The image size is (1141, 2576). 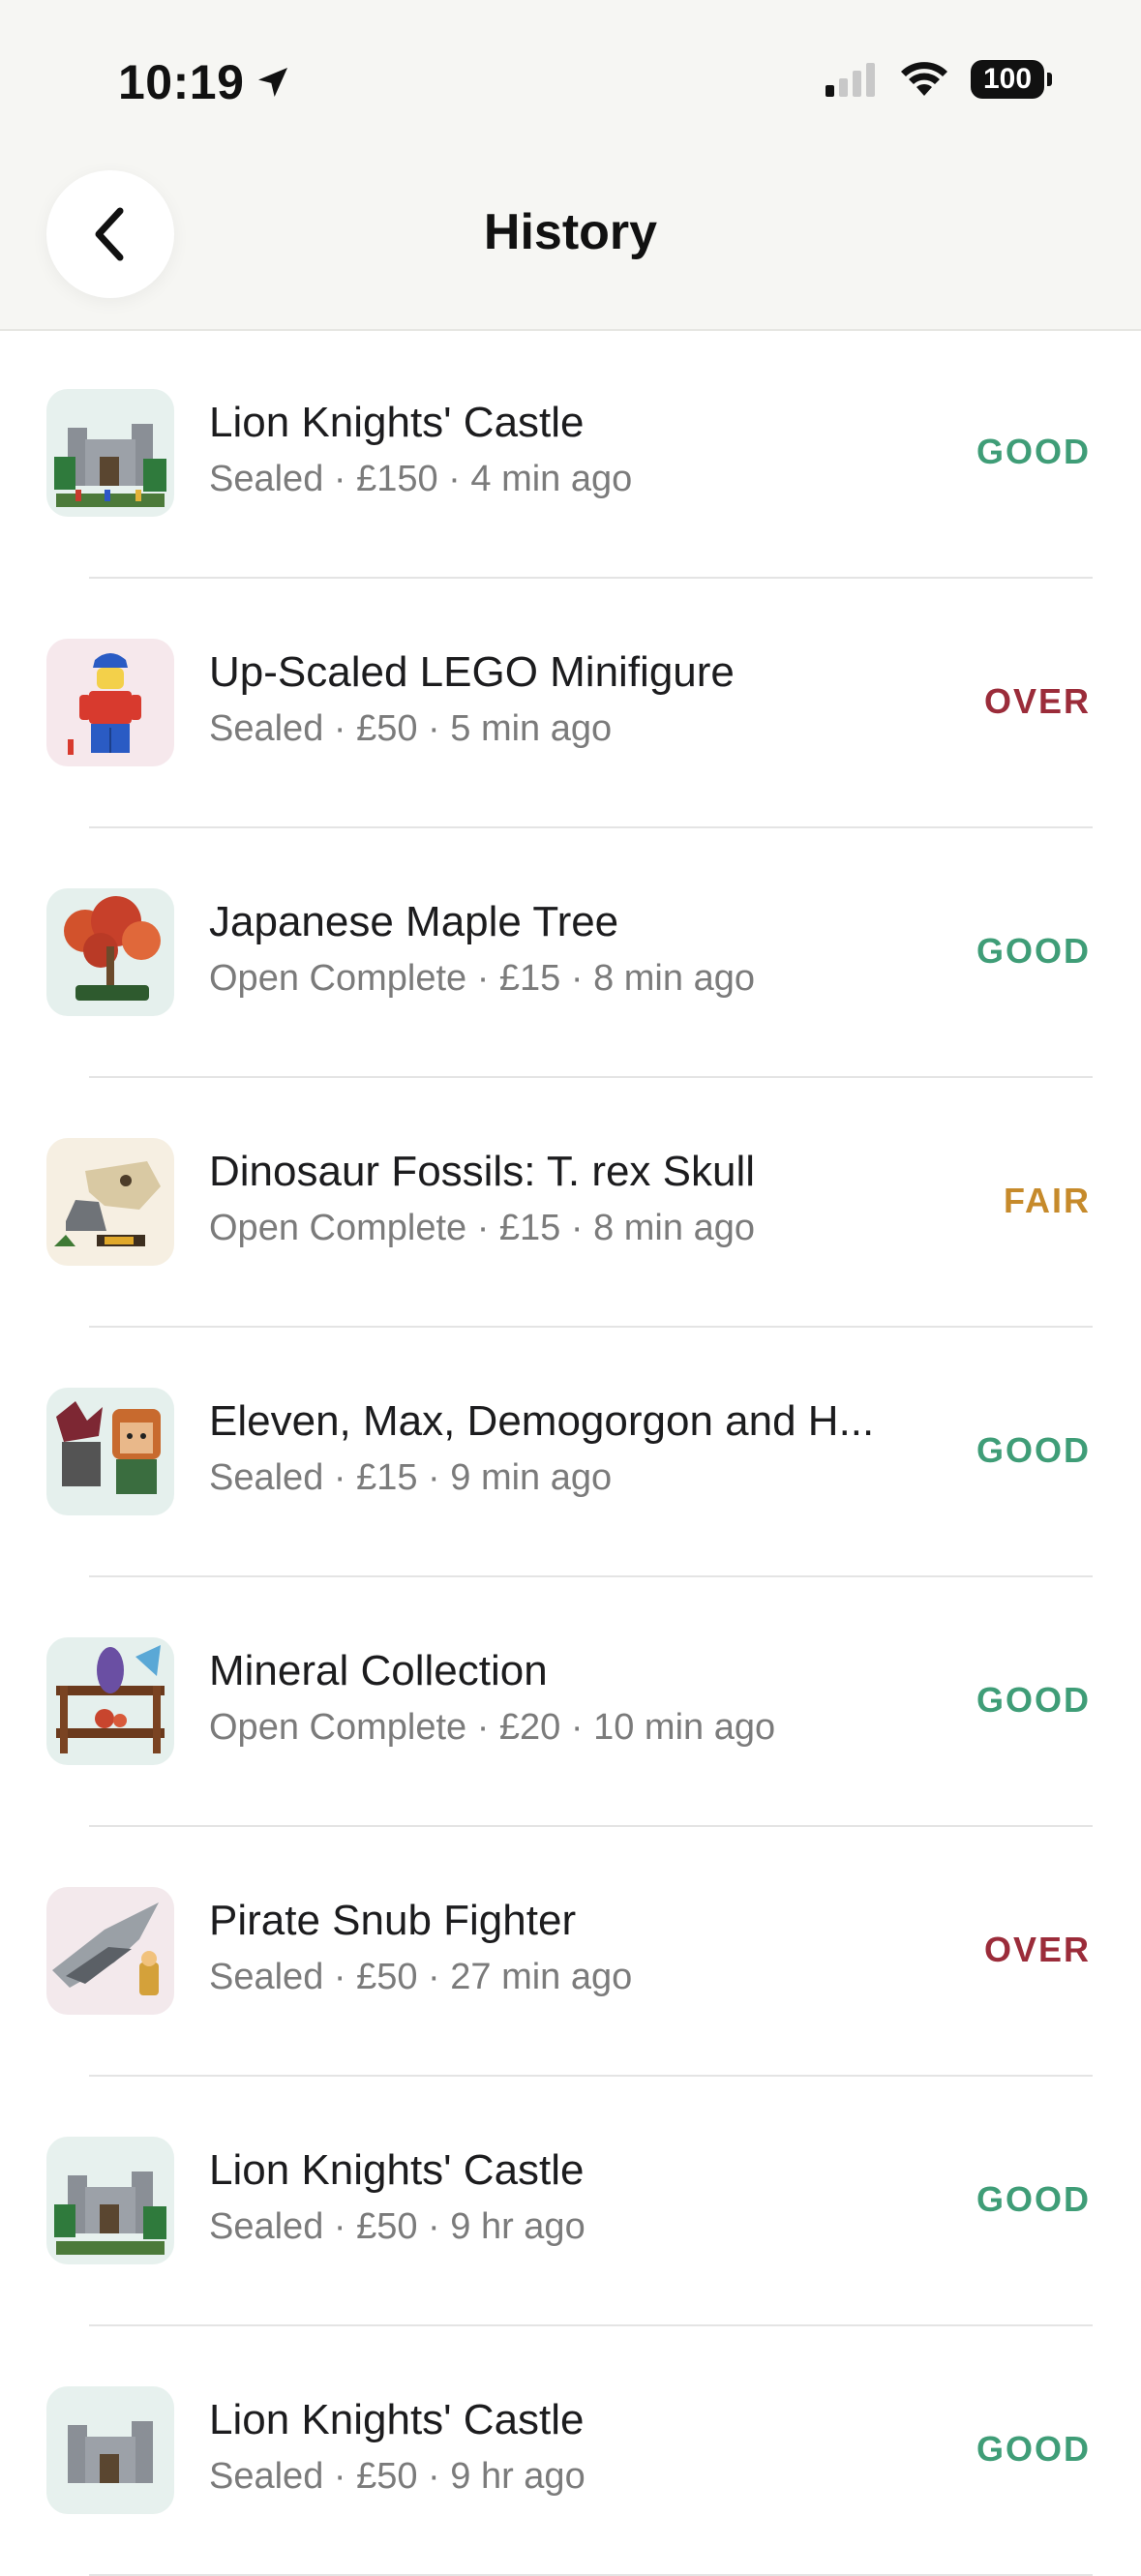 I want to click on maple-tree-thumbnail, so click(x=110, y=952).